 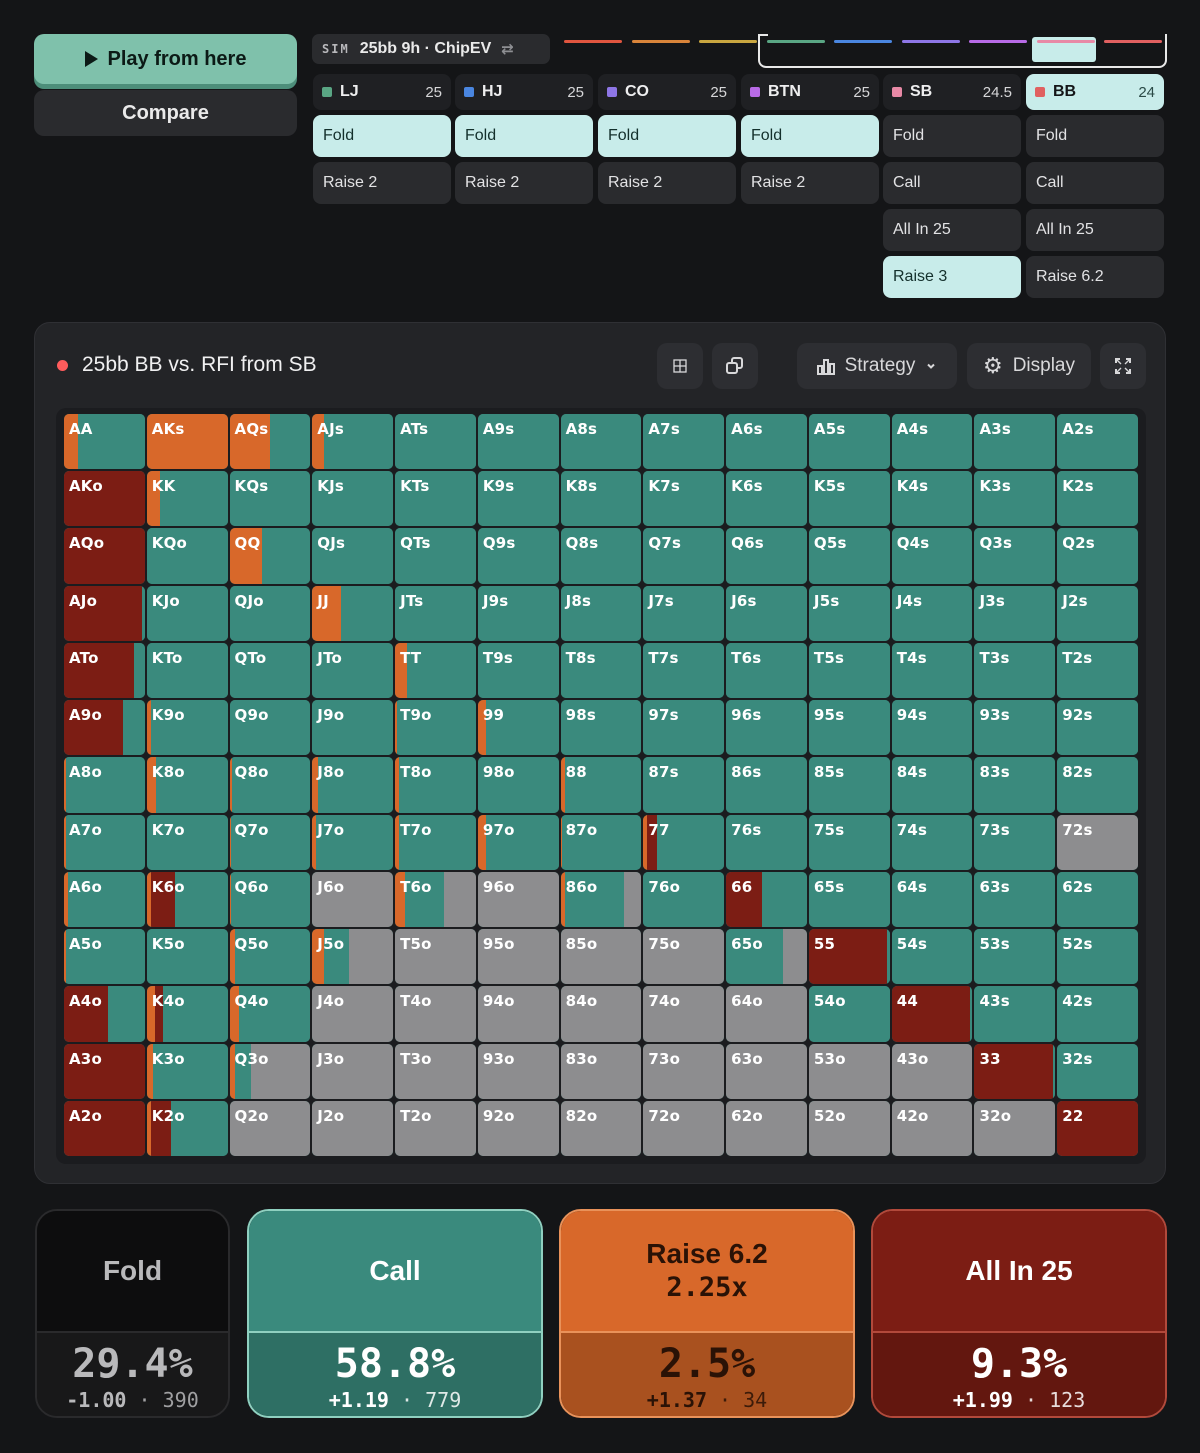 I want to click on hand-cell-t3o: T3o, so click(x=435, y=1071).